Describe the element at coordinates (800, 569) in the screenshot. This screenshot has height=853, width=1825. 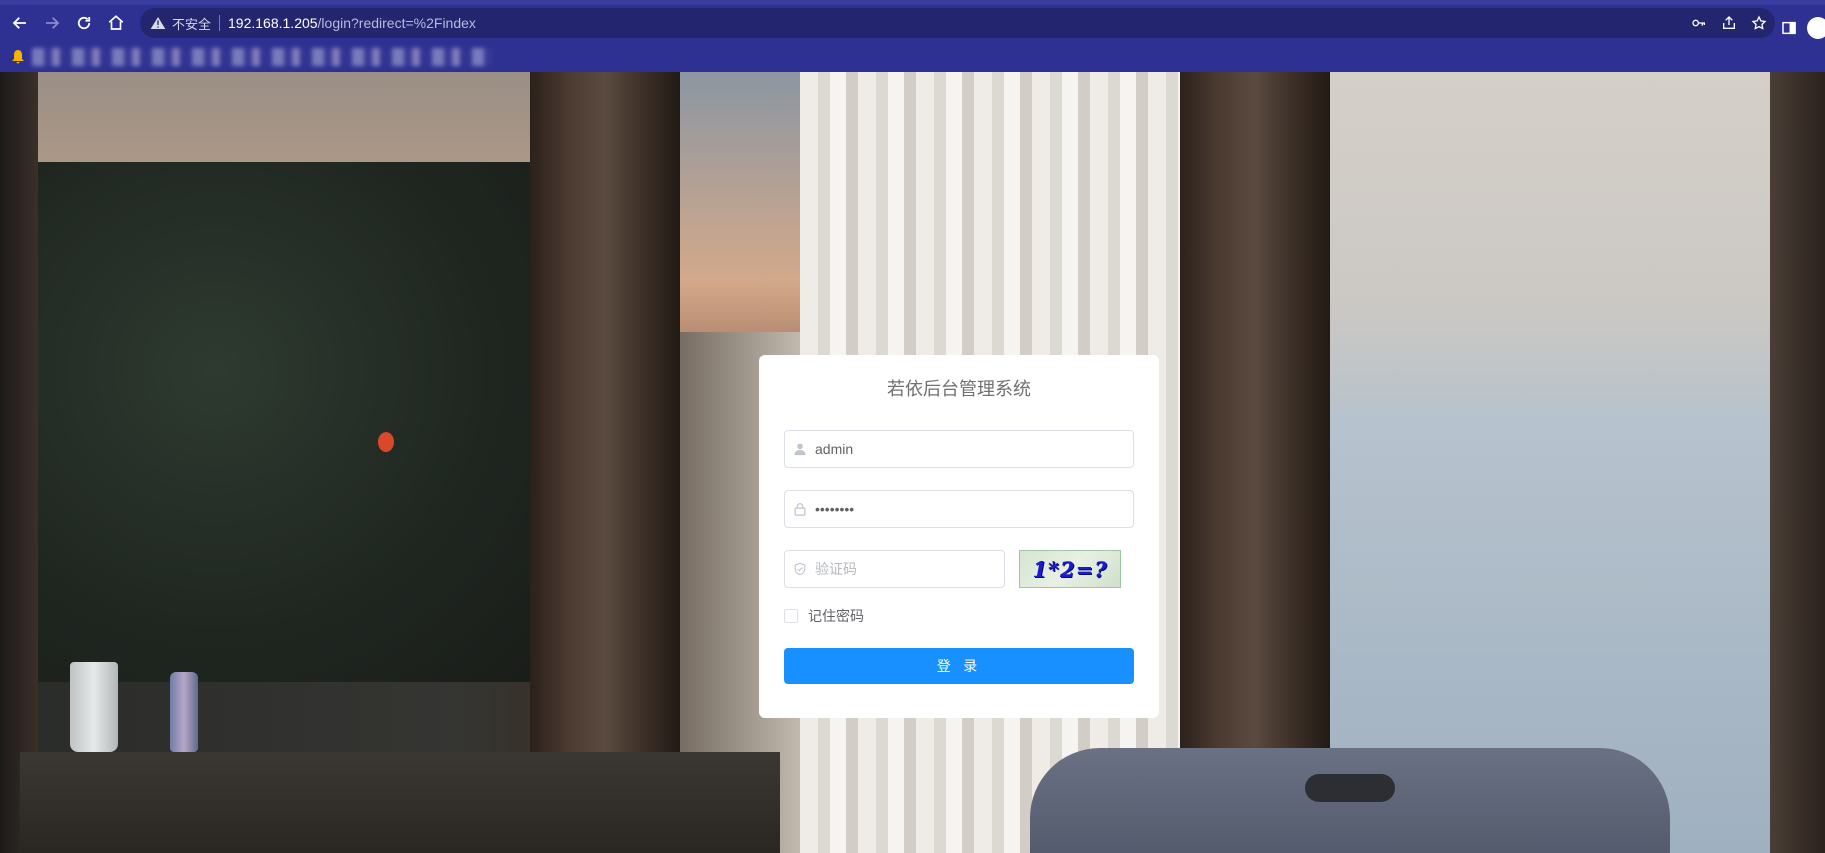
I see `shield-check-icon` at that location.